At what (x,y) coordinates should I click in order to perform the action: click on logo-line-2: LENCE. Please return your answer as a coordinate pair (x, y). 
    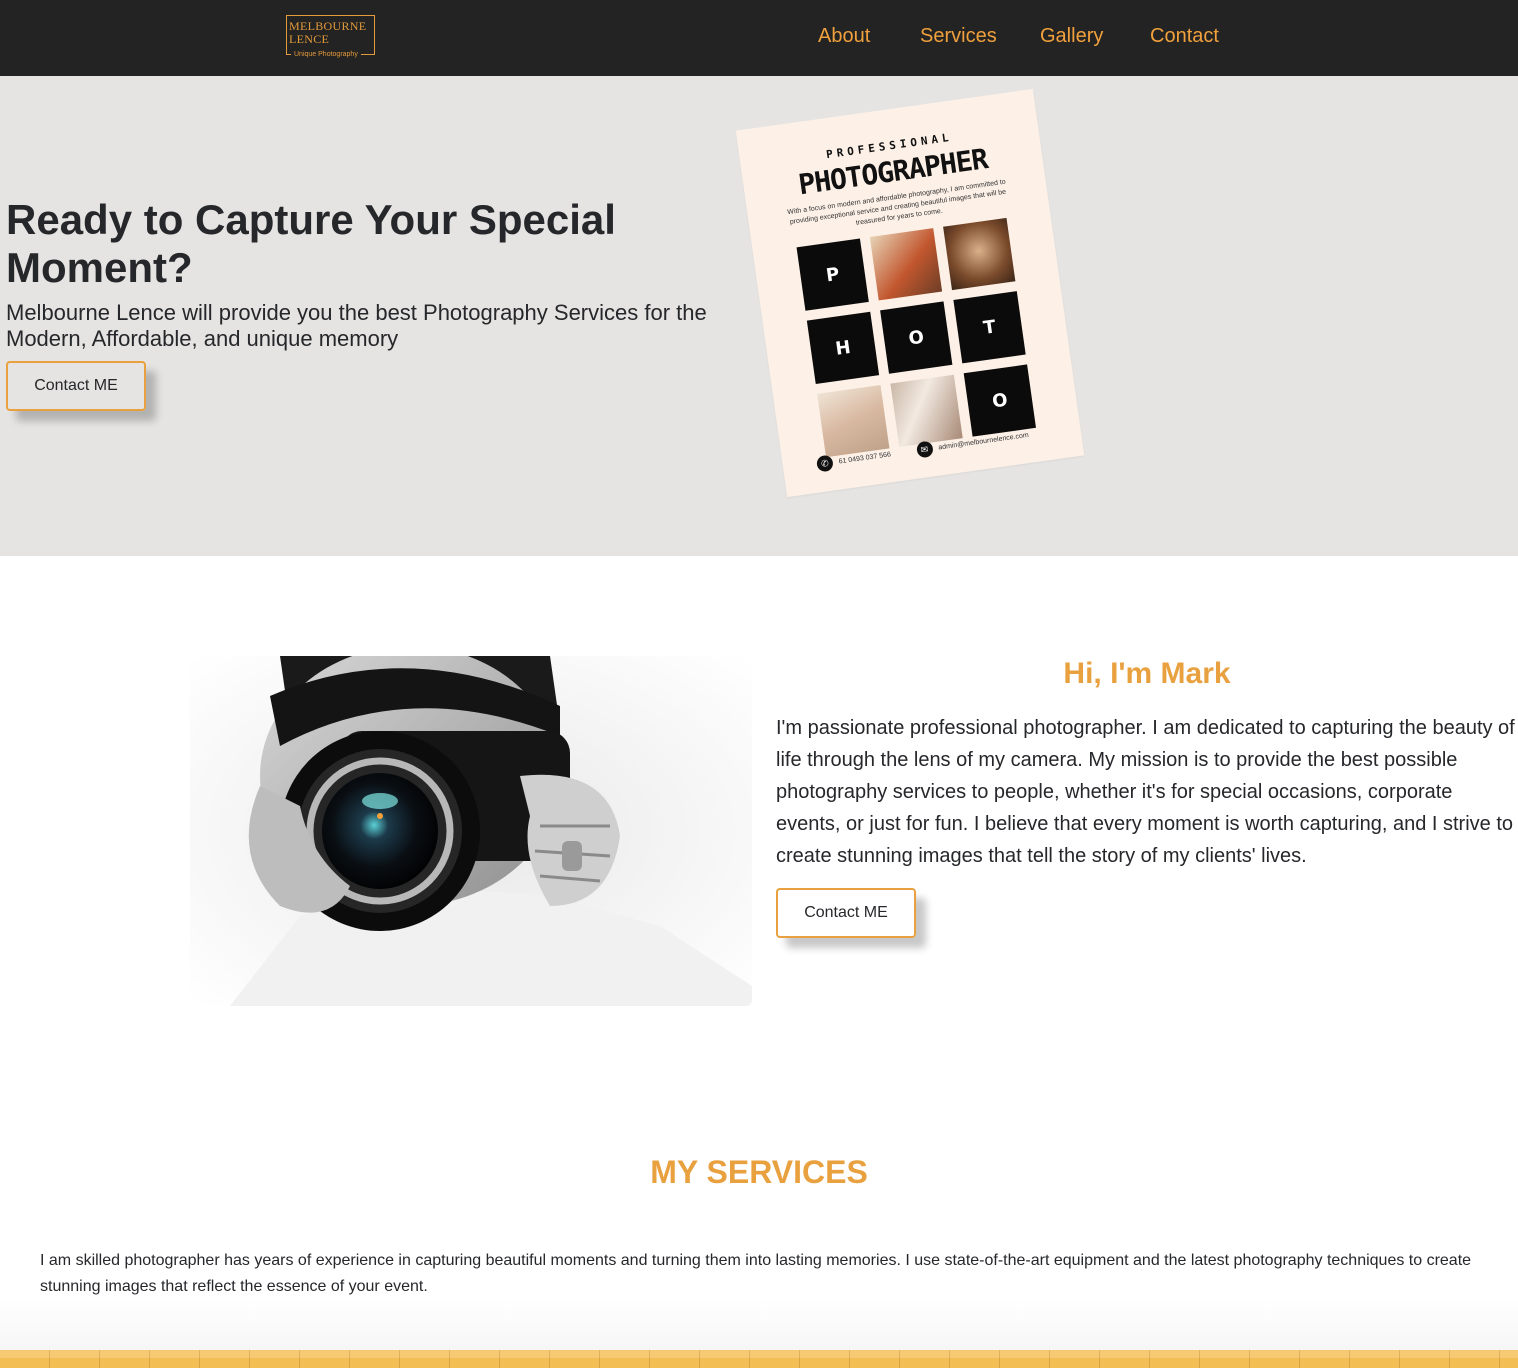
    Looking at the image, I should click on (309, 39).